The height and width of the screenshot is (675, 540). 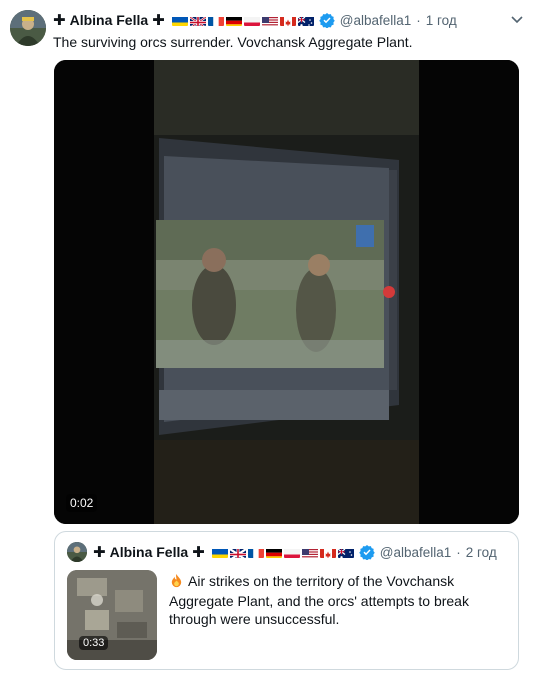 What do you see at coordinates (82, 503) in the screenshot?
I see `video-duration: 0:02` at bounding box center [82, 503].